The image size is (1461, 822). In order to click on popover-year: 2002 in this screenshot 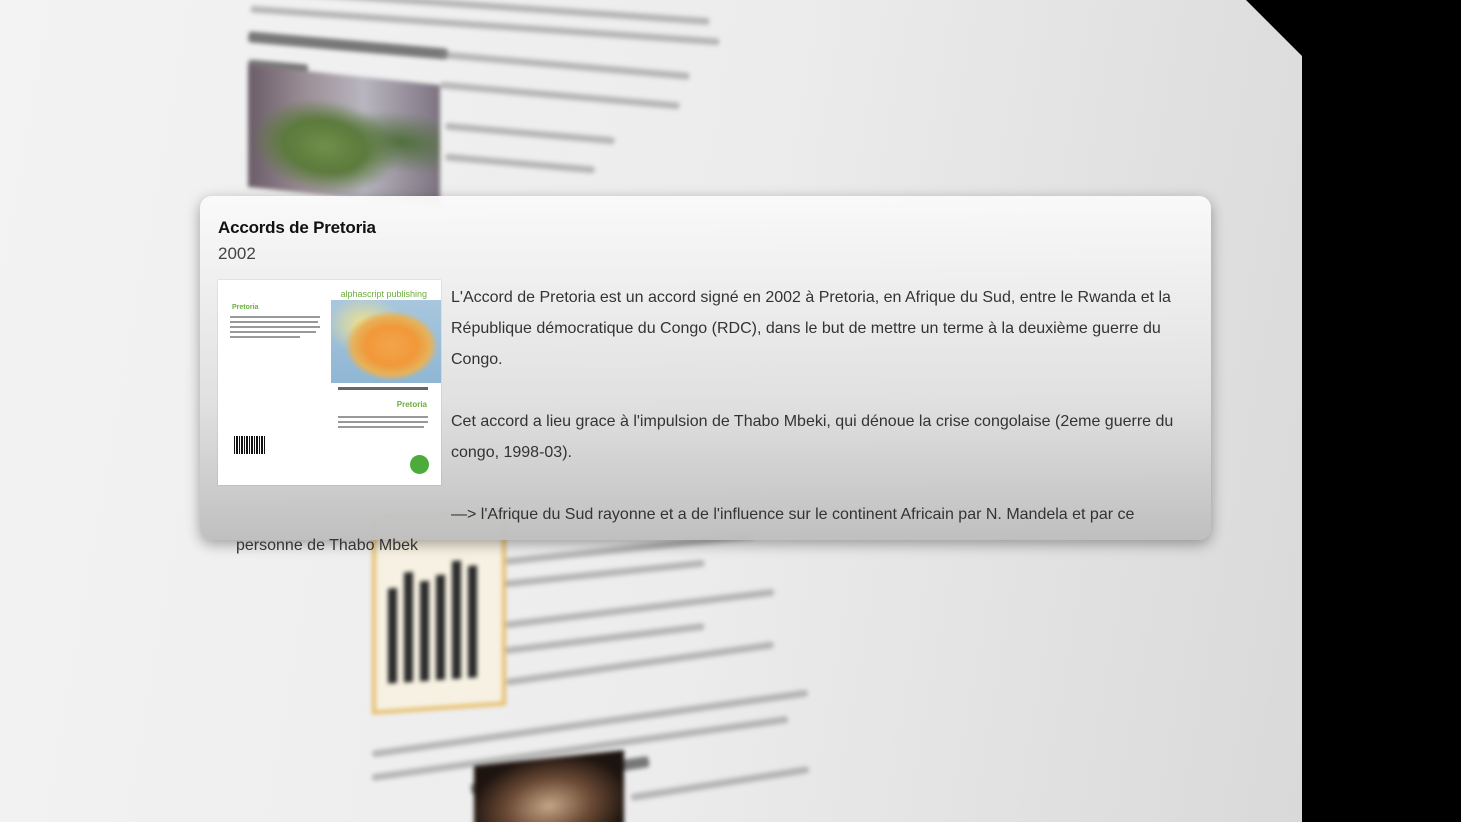, I will do `click(237, 253)`.